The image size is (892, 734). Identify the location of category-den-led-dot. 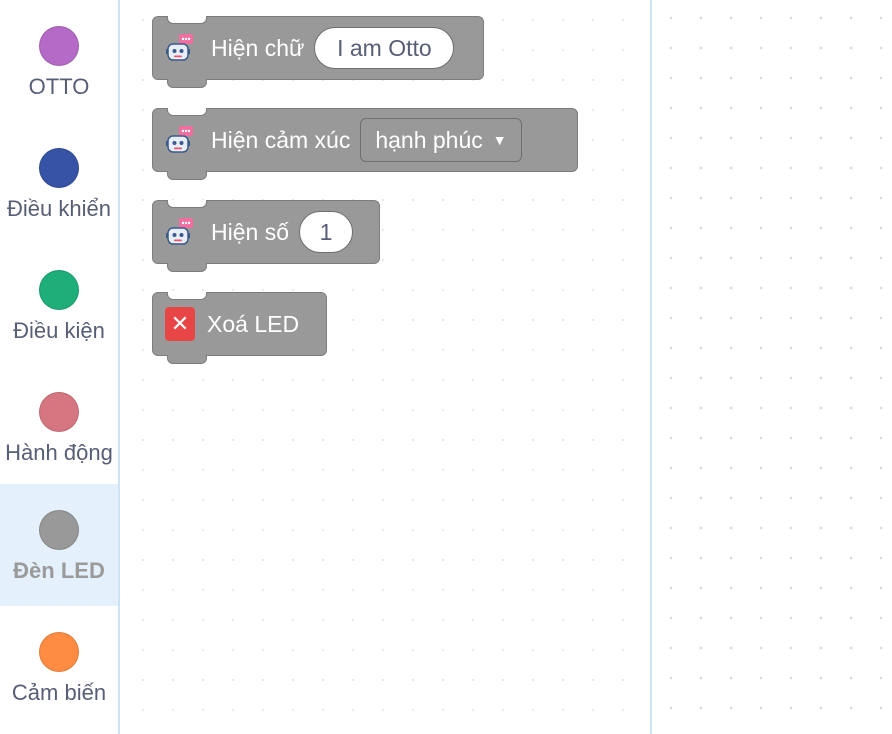
(59, 530).